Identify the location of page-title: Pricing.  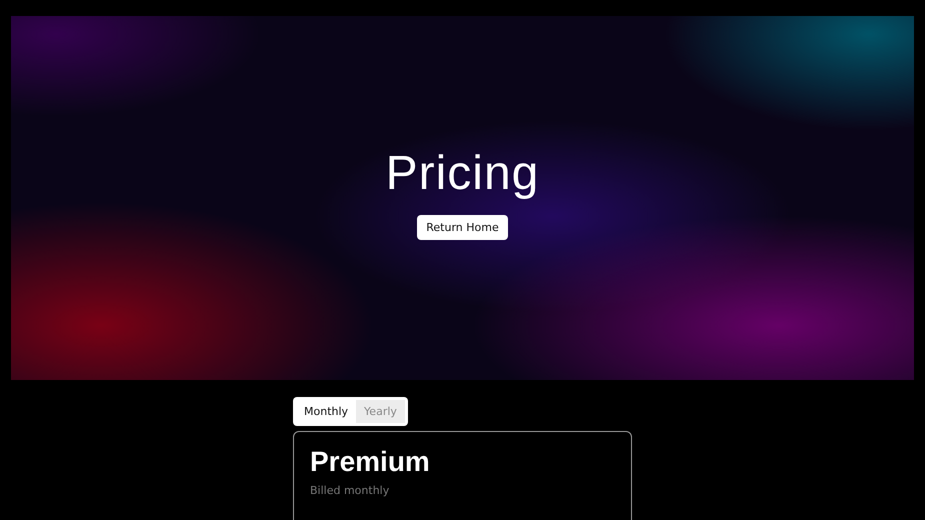
(463, 174).